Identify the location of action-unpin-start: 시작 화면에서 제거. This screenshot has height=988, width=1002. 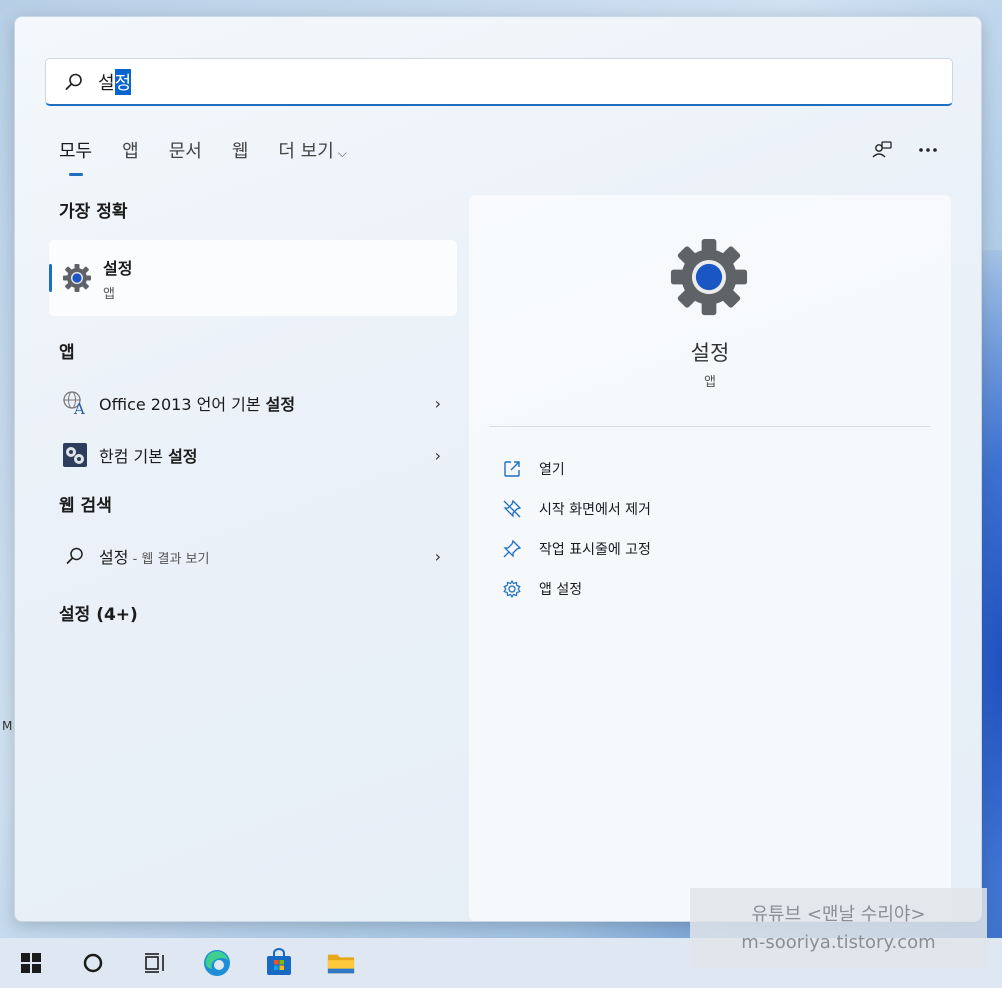
(576, 509).